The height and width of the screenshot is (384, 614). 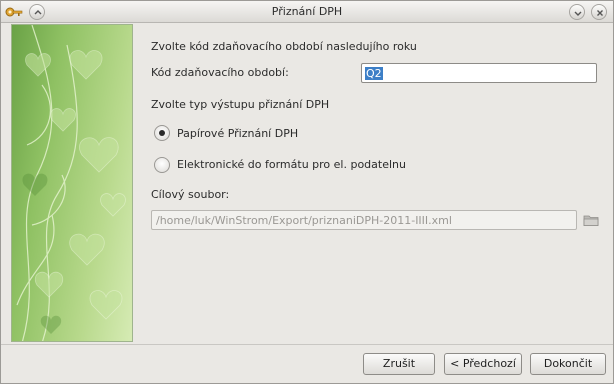 What do you see at coordinates (374, 73) in the screenshot?
I see `period-code-value: Q2` at bounding box center [374, 73].